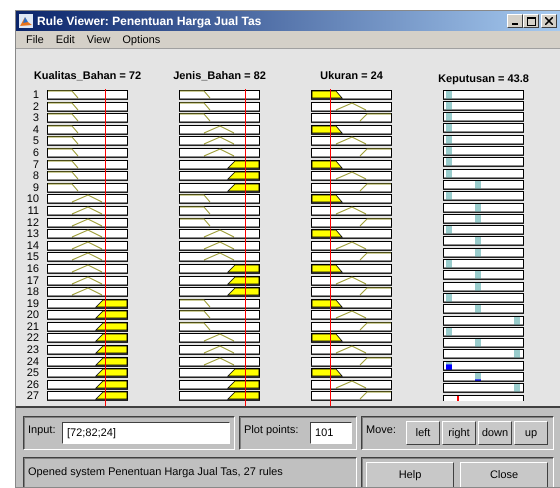 The width and height of the screenshot is (560, 488). Describe the element at coordinates (141, 40) in the screenshot. I see `menu-item: Options` at that location.